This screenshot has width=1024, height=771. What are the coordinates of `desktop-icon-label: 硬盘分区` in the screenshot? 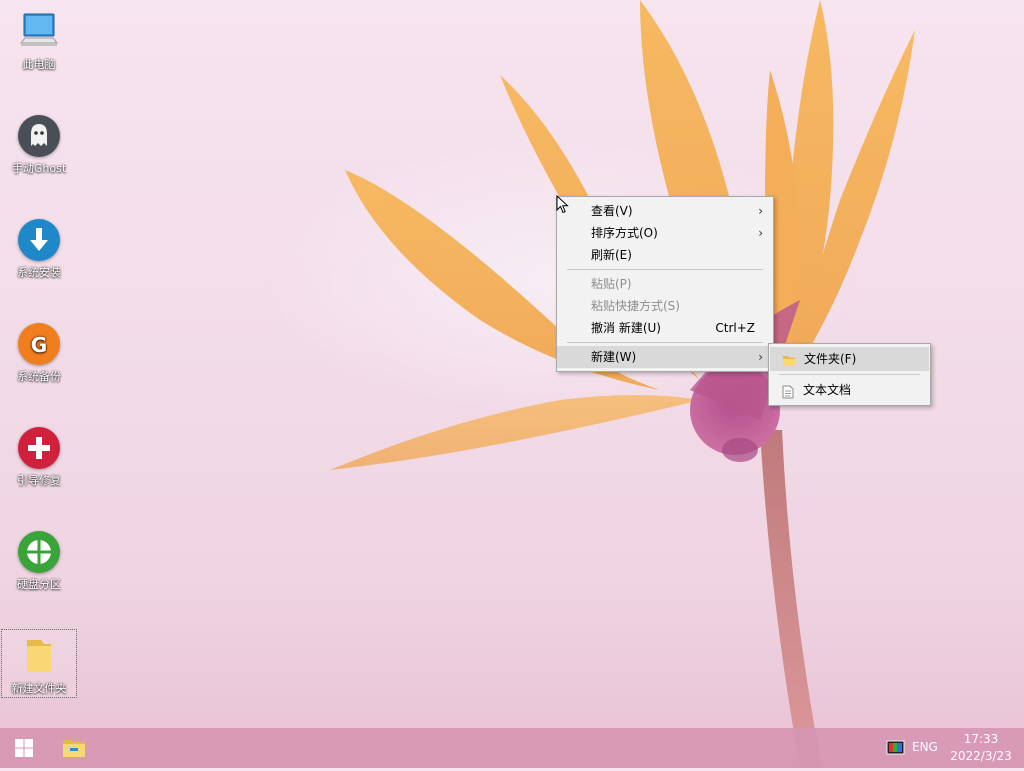 It's located at (39, 584).